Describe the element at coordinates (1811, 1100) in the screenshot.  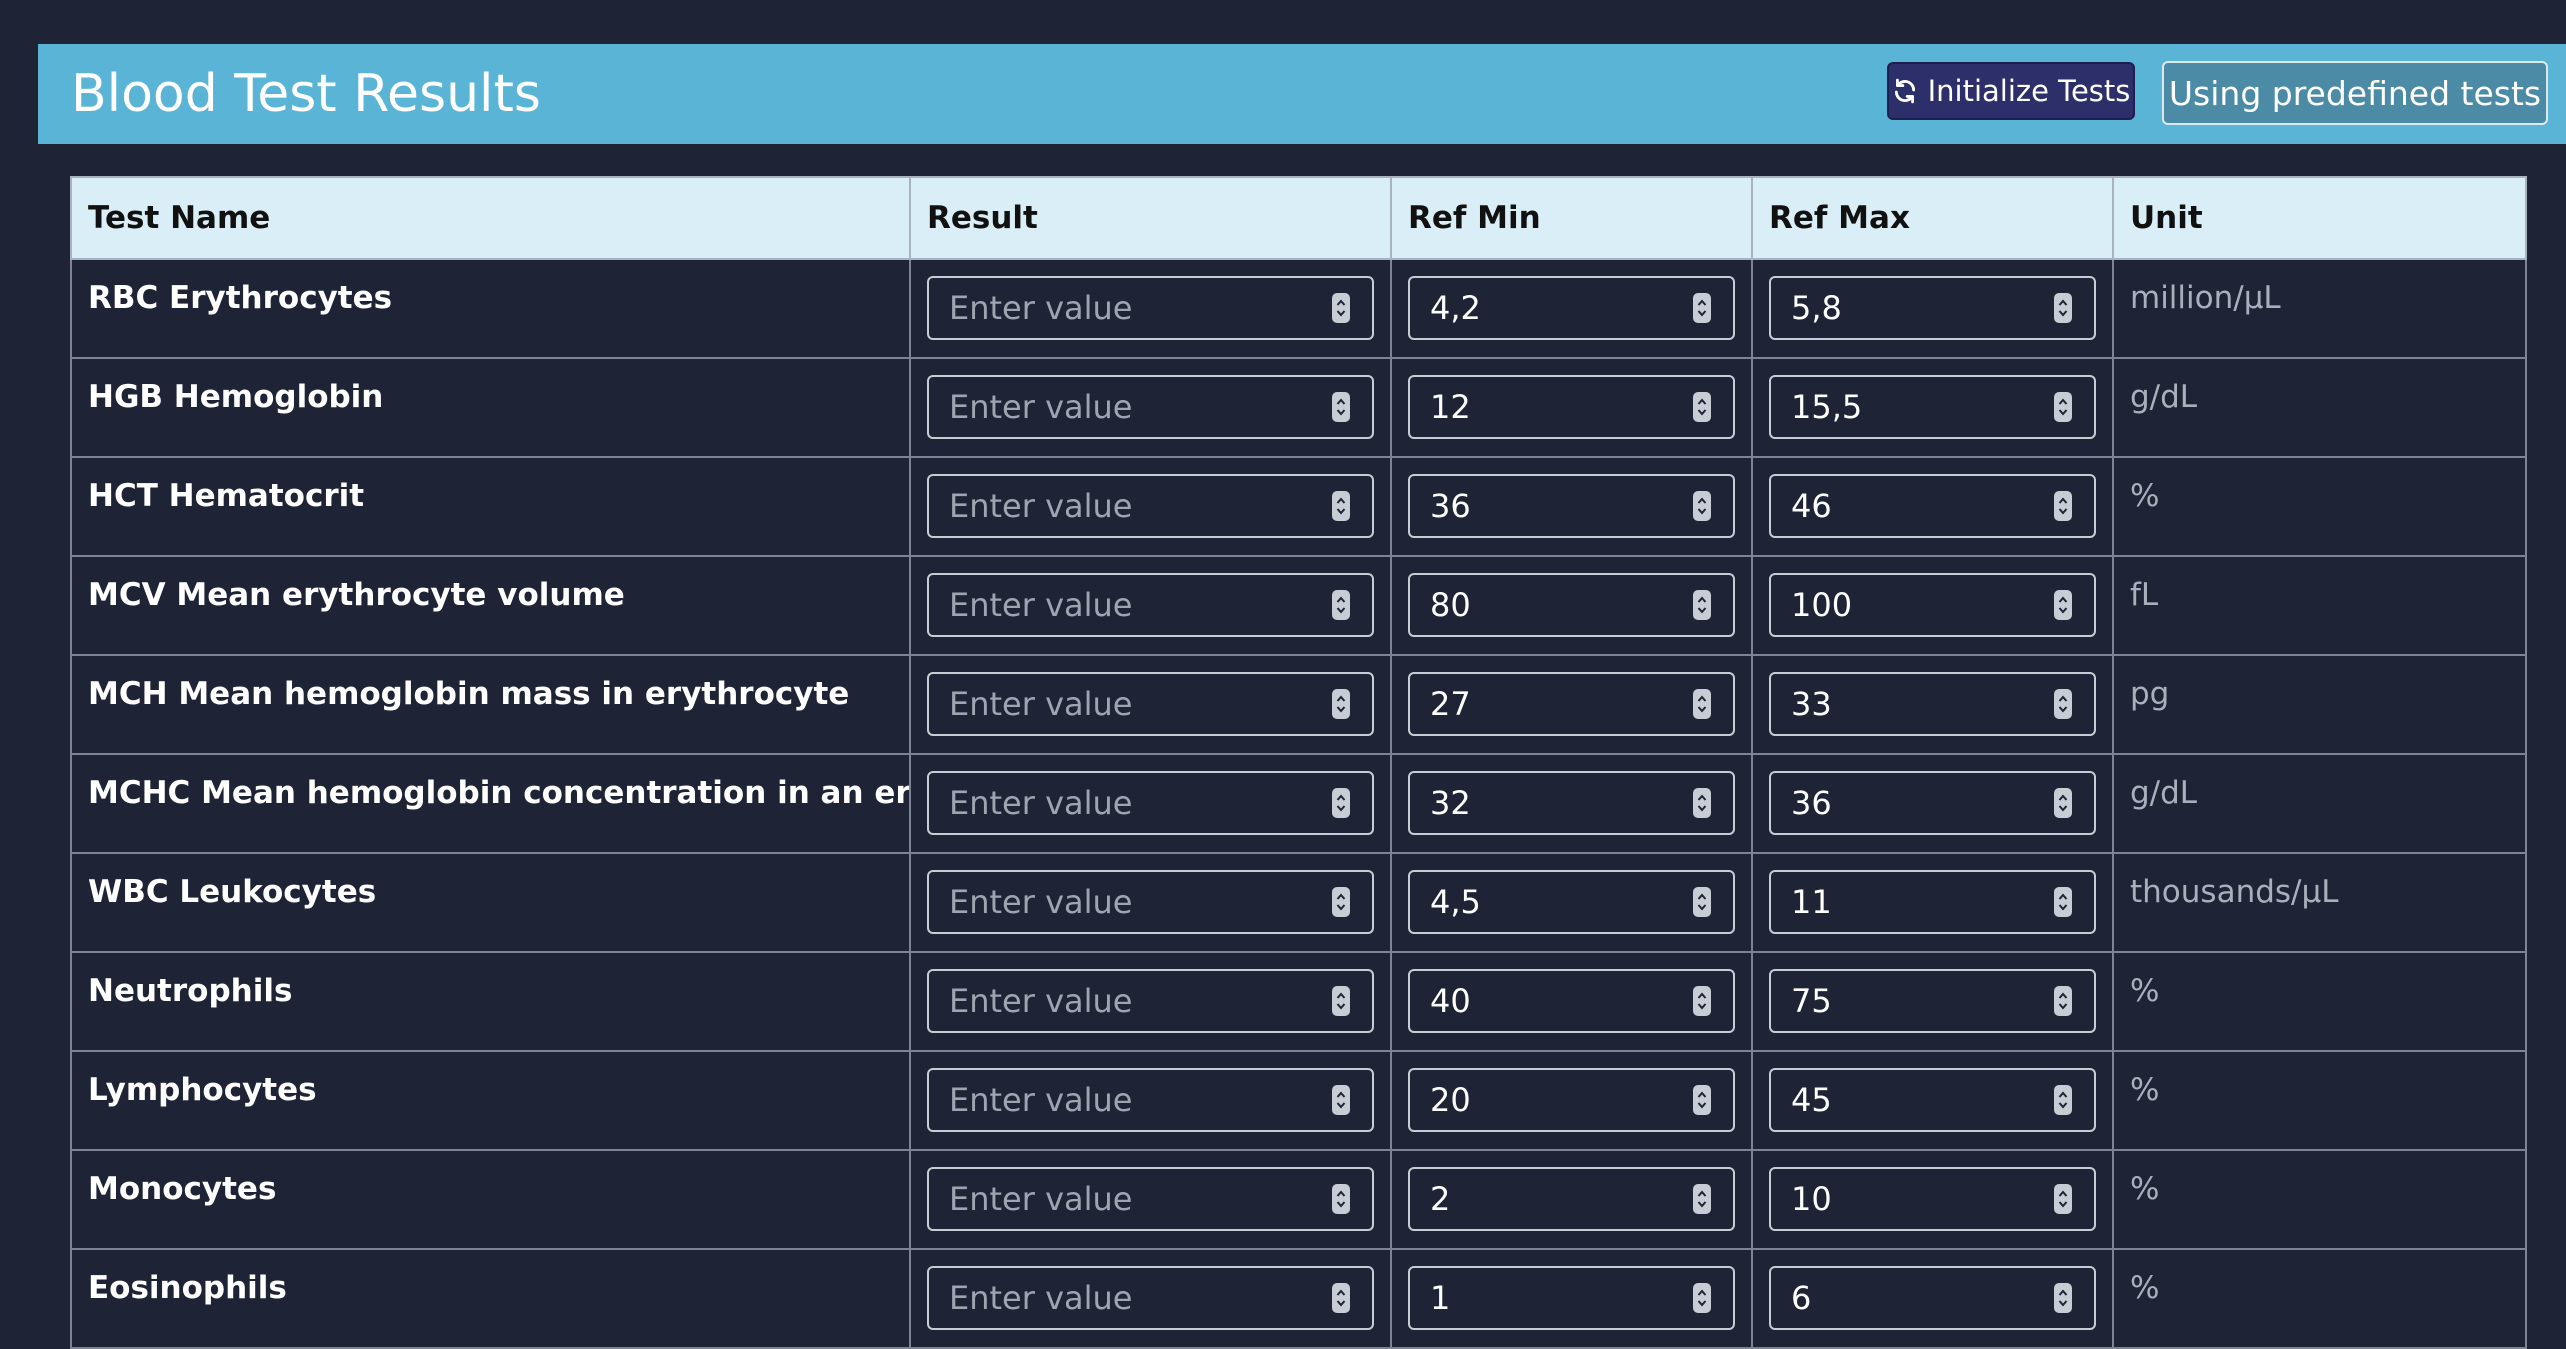
I see `ref-max-input-value: 45` at that location.